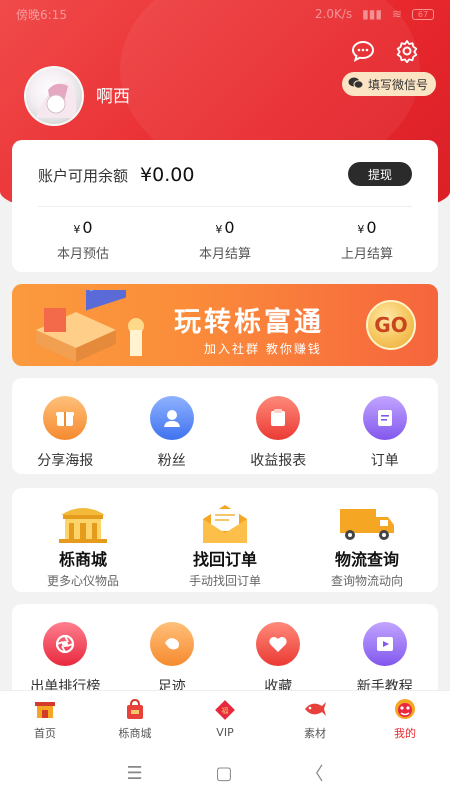 The height and width of the screenshot is (800, 450). I want to click on service-subtitle: 更多心仪物品, so click(82, 581).